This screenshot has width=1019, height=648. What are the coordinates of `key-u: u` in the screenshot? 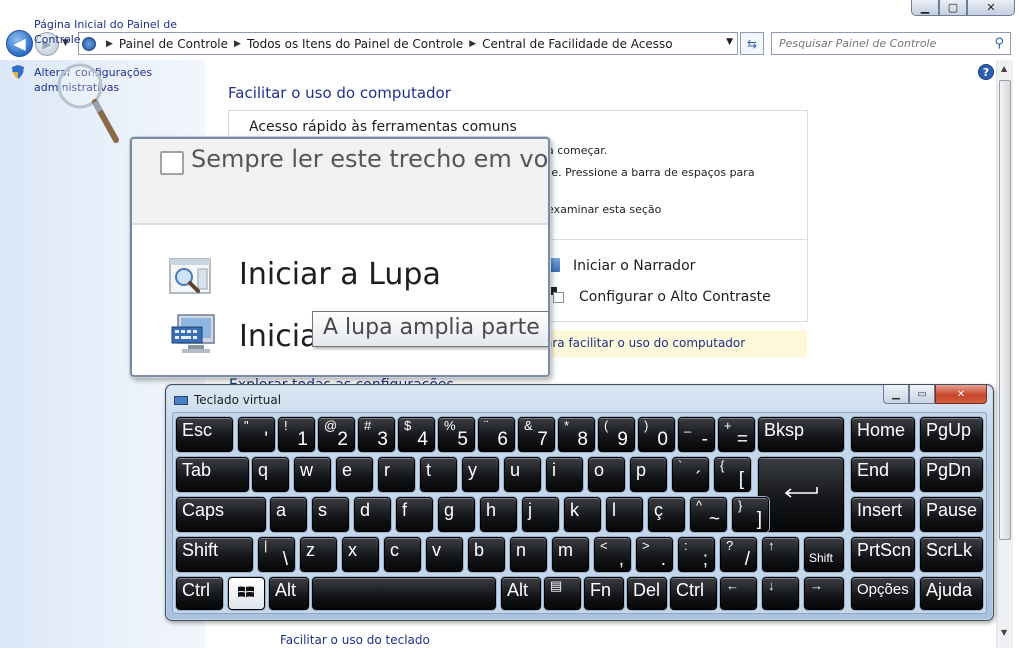 It's located at (522, 474).